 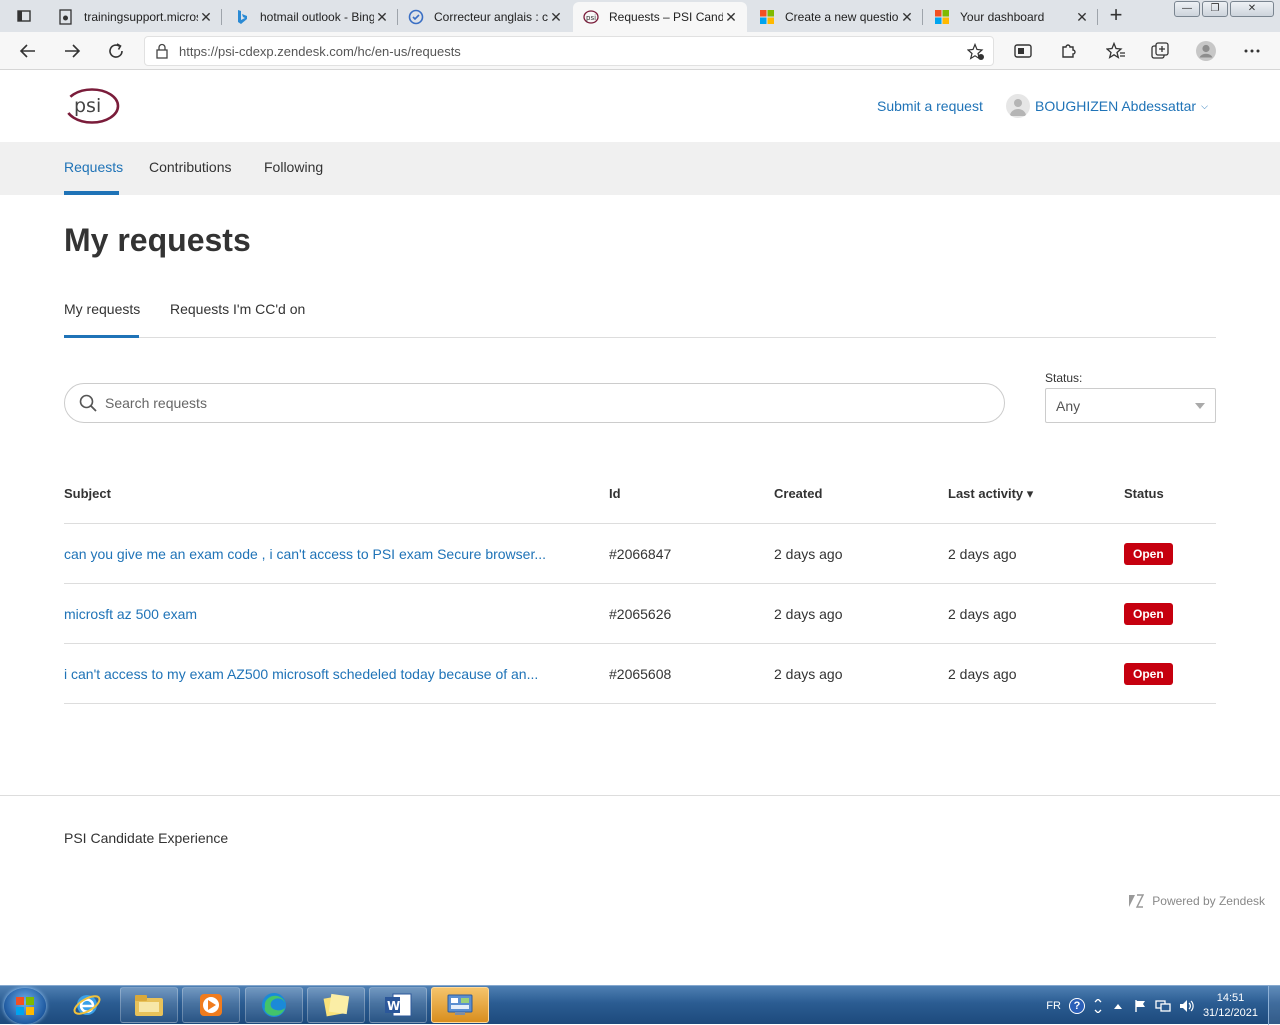 I want to click on column-header-created: Created, so click(x=798, y=493).